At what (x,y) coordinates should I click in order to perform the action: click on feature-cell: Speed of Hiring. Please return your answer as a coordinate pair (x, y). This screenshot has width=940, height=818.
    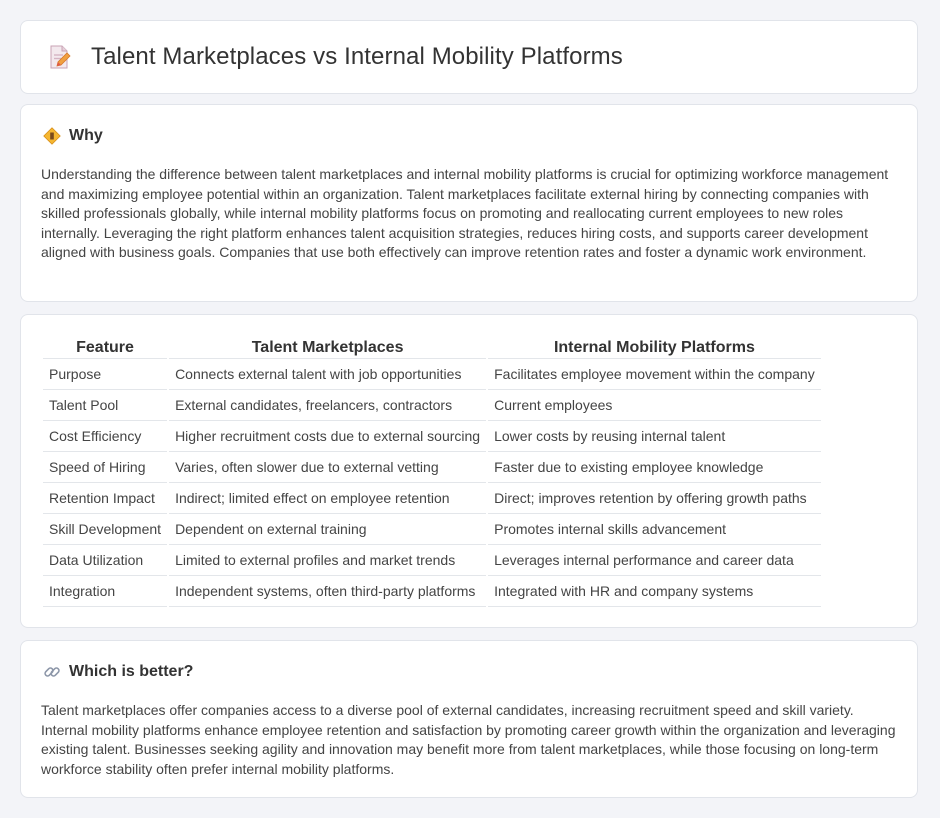
    Looking at the image, I should click on (105, 467).